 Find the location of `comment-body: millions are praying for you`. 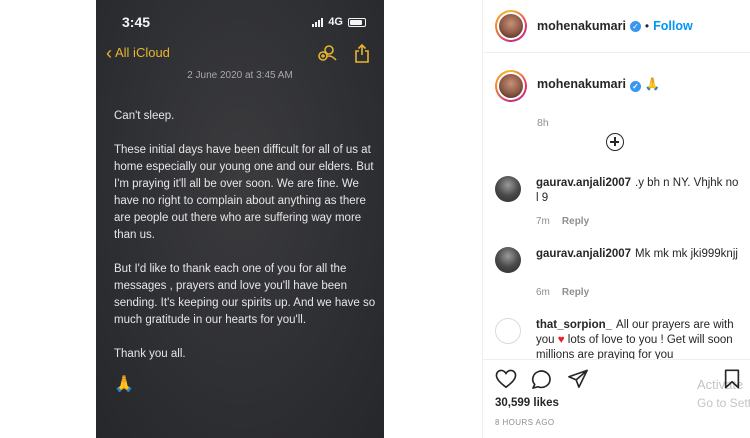

comment-body: millions are praying for you is located at coordinates (605, 354).